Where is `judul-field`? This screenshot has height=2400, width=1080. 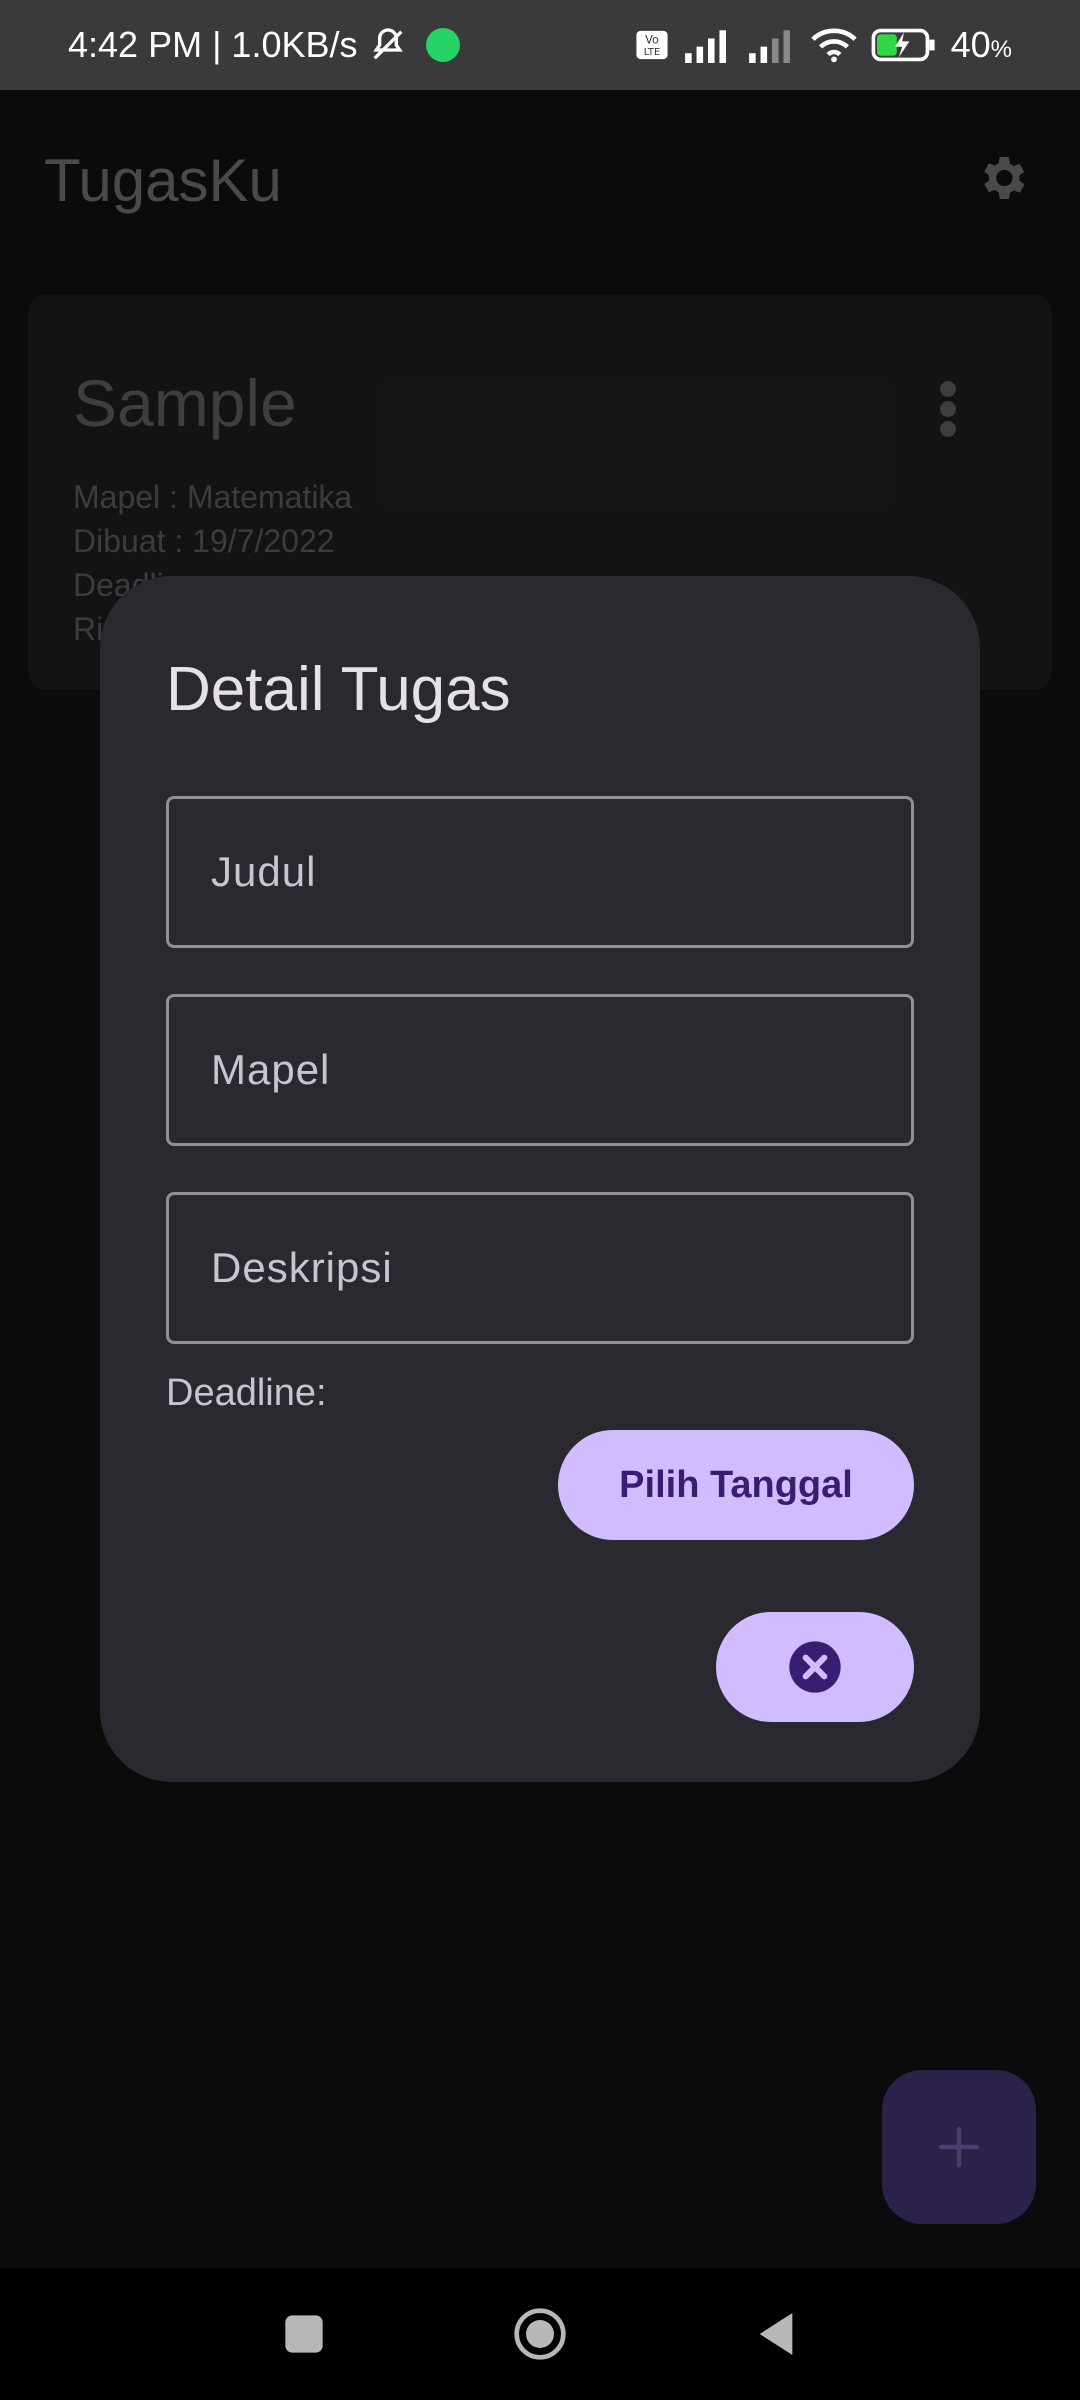
judul-field is located at coordinates (540, 872).